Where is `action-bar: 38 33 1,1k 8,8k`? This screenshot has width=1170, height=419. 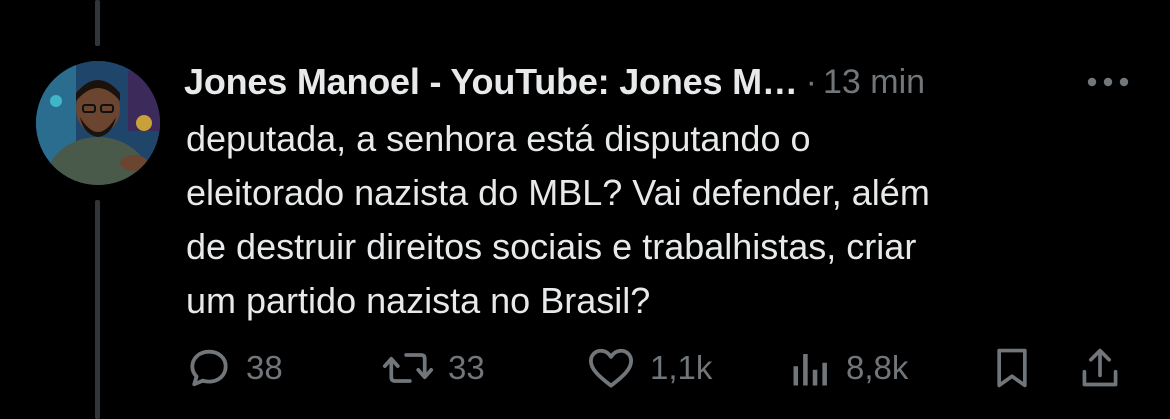
action-bar: 38 33 1,1k 8,8k is located at coordinates (658, 368).